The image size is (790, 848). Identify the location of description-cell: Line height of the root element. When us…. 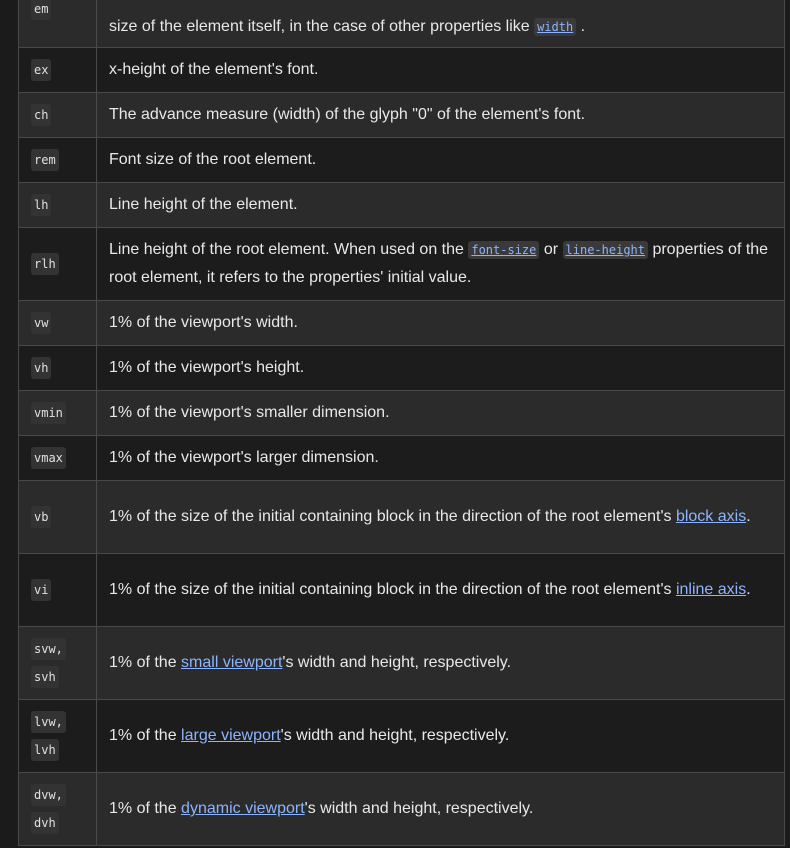
(440, 264).